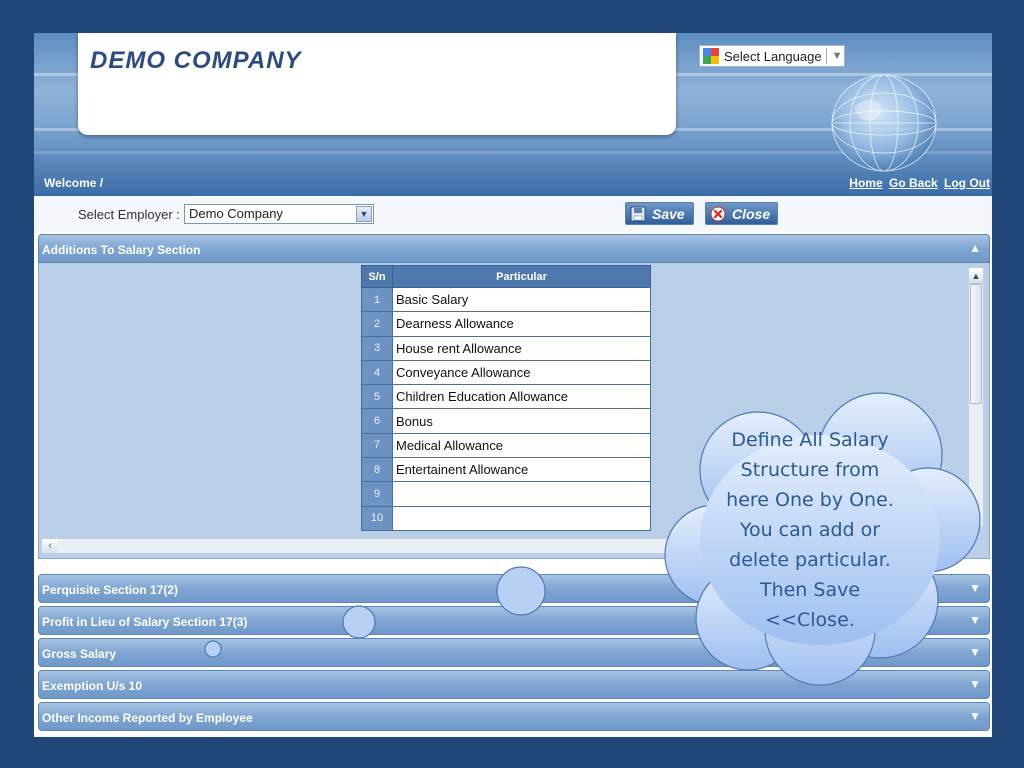 The image size is (1024, 768). I want to click on red-x-icon, so click(718, 214).